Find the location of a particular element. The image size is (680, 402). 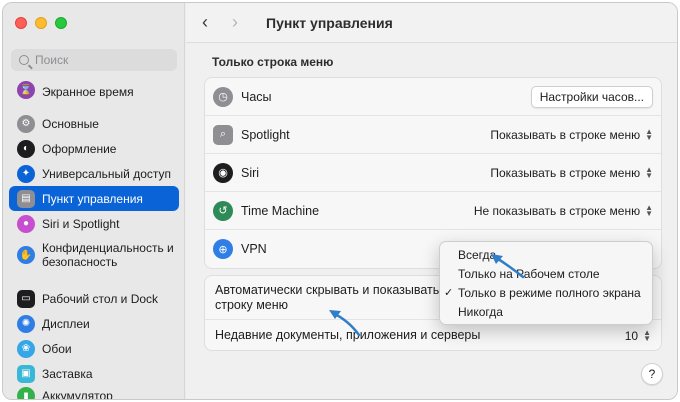

sidebar-item-screen-time: ⌛ Экранное время is located at coordinates (94, 90).